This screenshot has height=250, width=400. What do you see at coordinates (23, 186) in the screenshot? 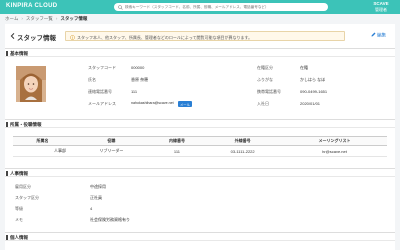
I see `label-employment-type: 雇用区分` at bounding box center [23, 186].